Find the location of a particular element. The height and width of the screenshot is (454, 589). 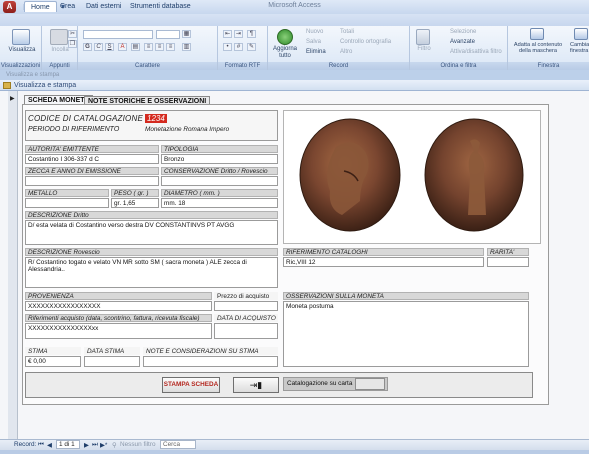

riferimenti-field: XXXXXXXXXXXXXXXxx is located at coordinates (118, 331).